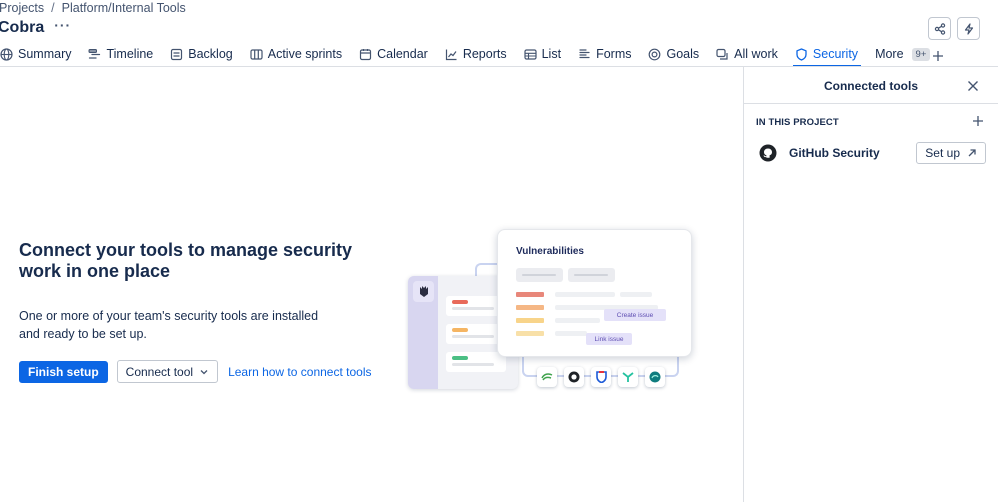 The height and width of the screenshot is (502, 998). Describe the element at coordinates (402, 54) in the screenshot. I see `tab-label: Calendar` at that location.